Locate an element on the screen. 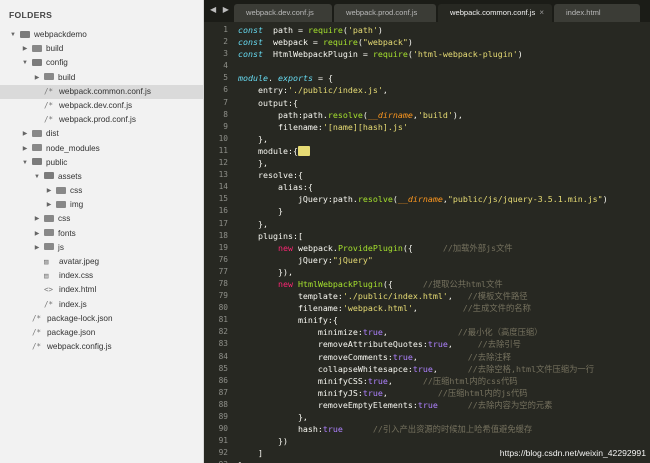  tree-item-label: index.html is located at coordinates (78, 290).